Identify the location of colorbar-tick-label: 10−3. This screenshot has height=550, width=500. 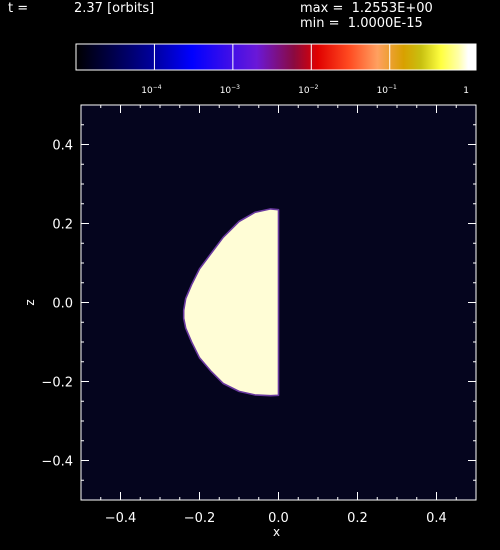
(230, 90).